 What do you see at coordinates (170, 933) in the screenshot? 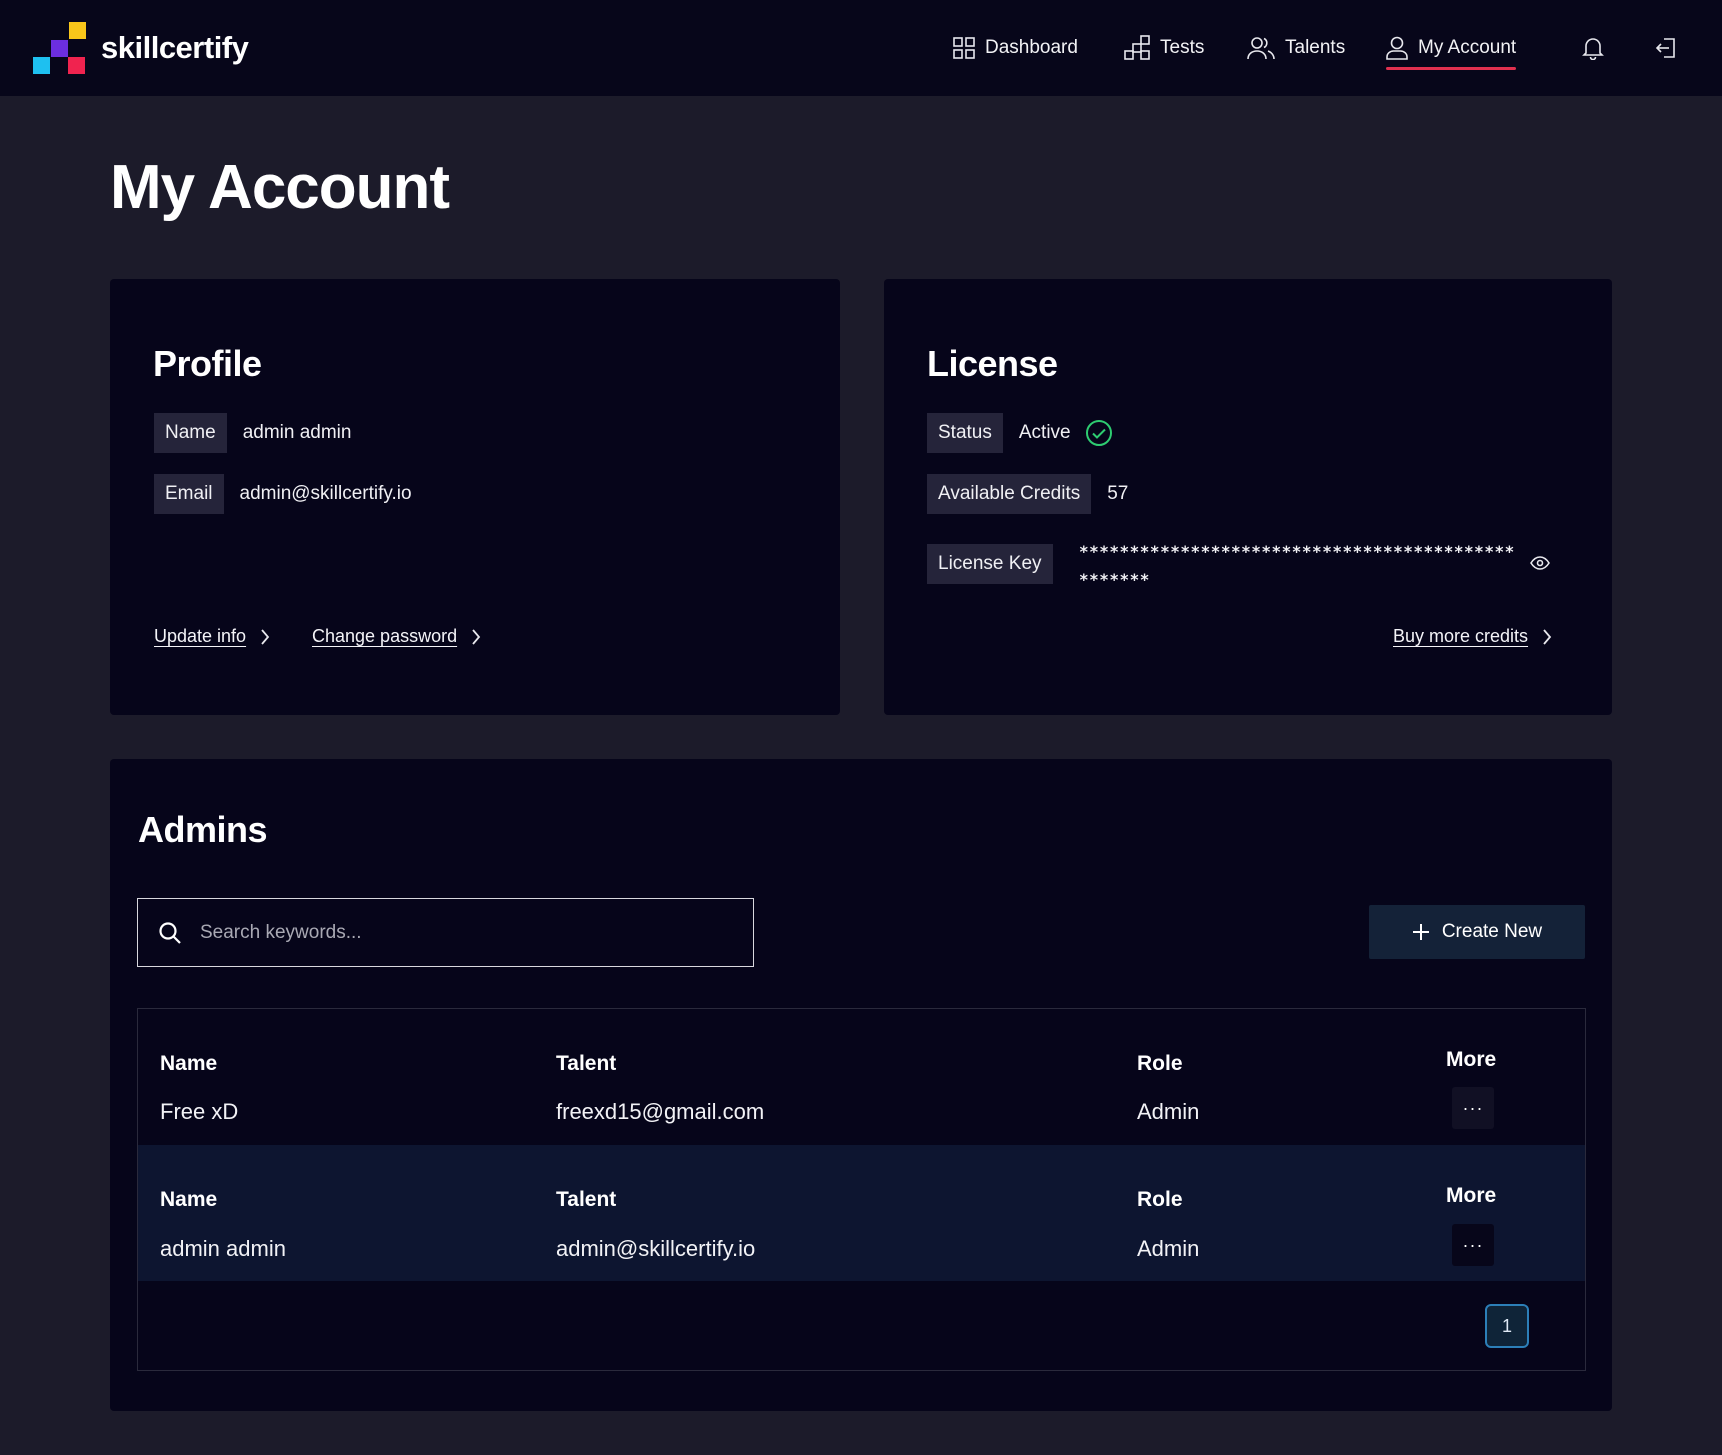
I see `search-icon` at bounding box center [170, 933].